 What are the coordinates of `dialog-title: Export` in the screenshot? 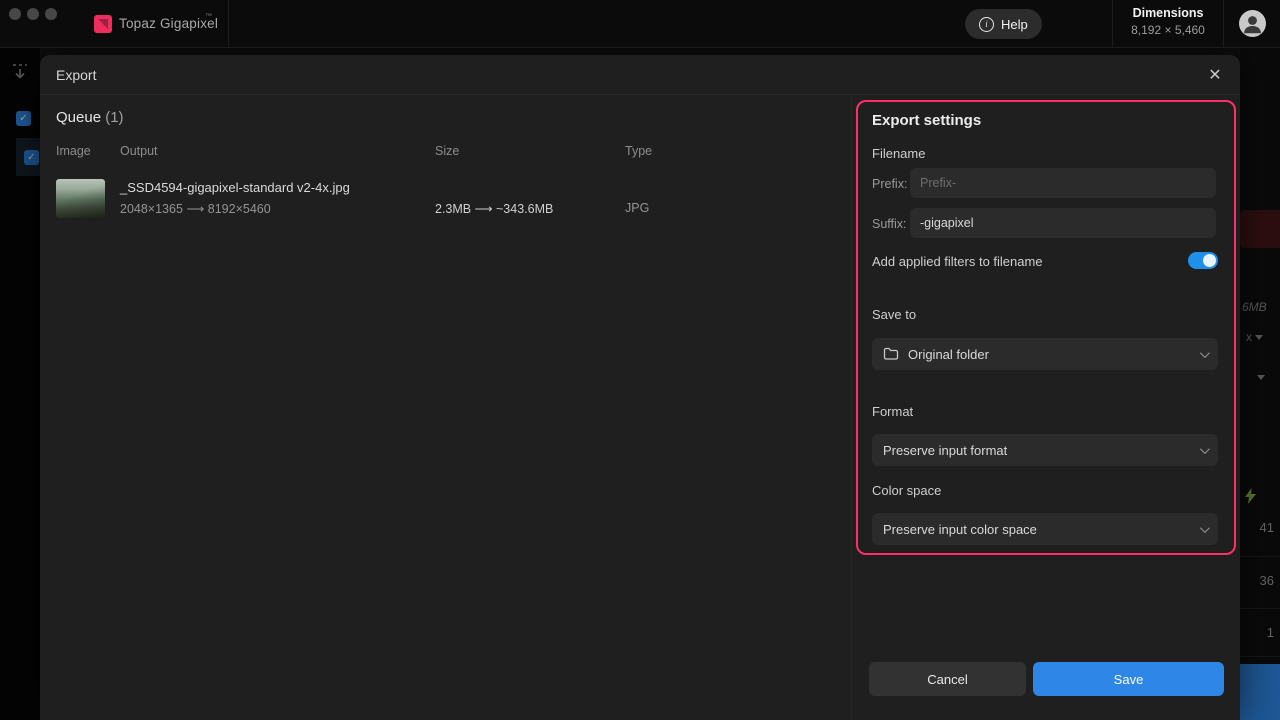 It's located at (76, 75).